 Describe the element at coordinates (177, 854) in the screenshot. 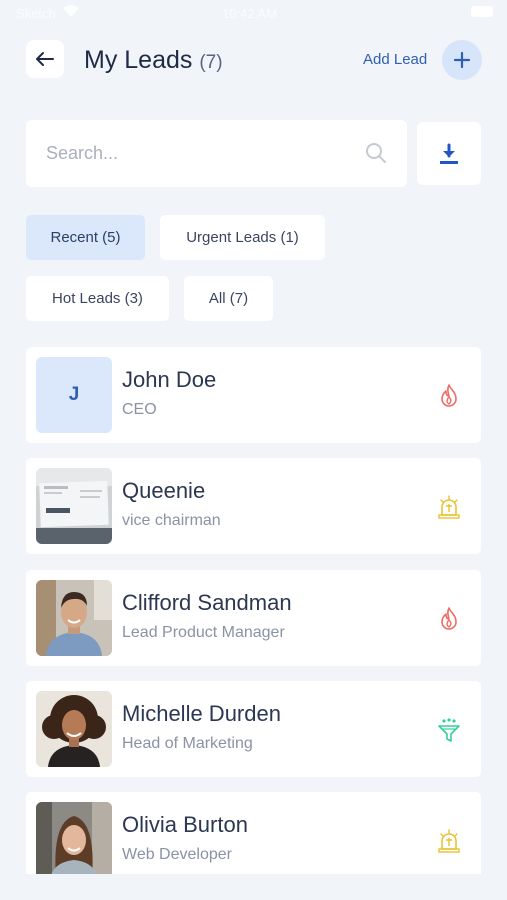

I see `lead-role: Web Developer` at that location.